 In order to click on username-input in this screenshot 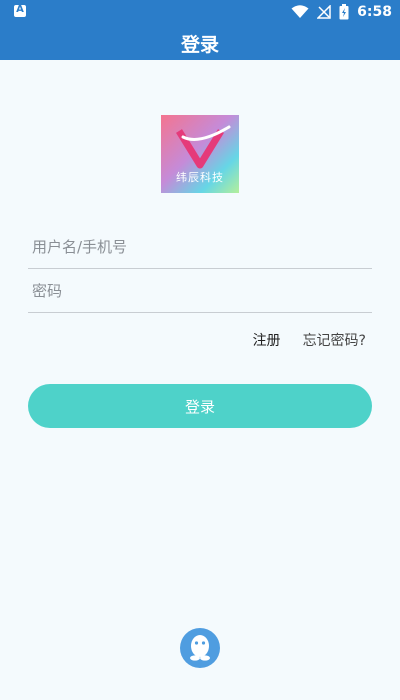, I will do `click(200, 246)`.